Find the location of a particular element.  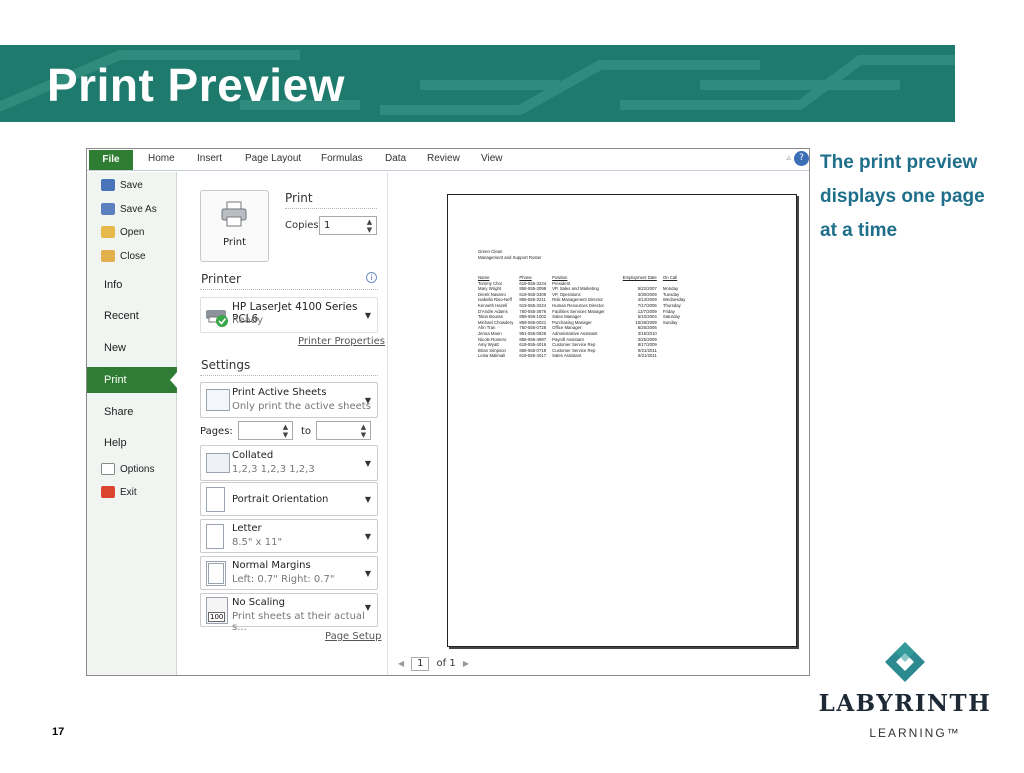

nav-open: Open is located at coordinates (122, 233).